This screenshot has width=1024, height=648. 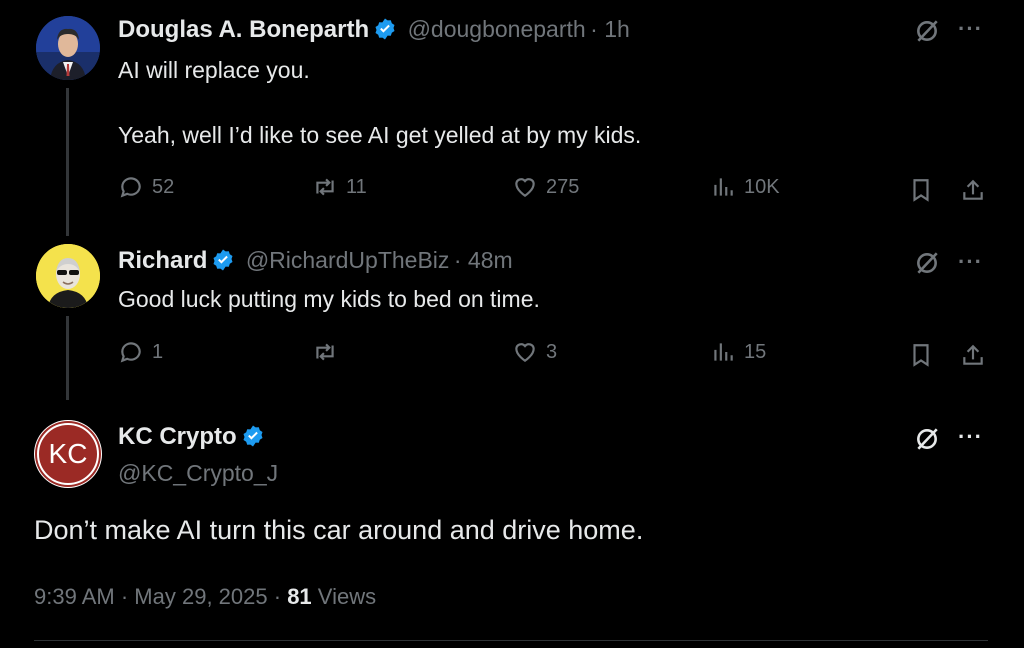 What do you see at coordinates (755, 351) in the screenshot?
I see `view-count: 15` at bounding box center [755, 351].